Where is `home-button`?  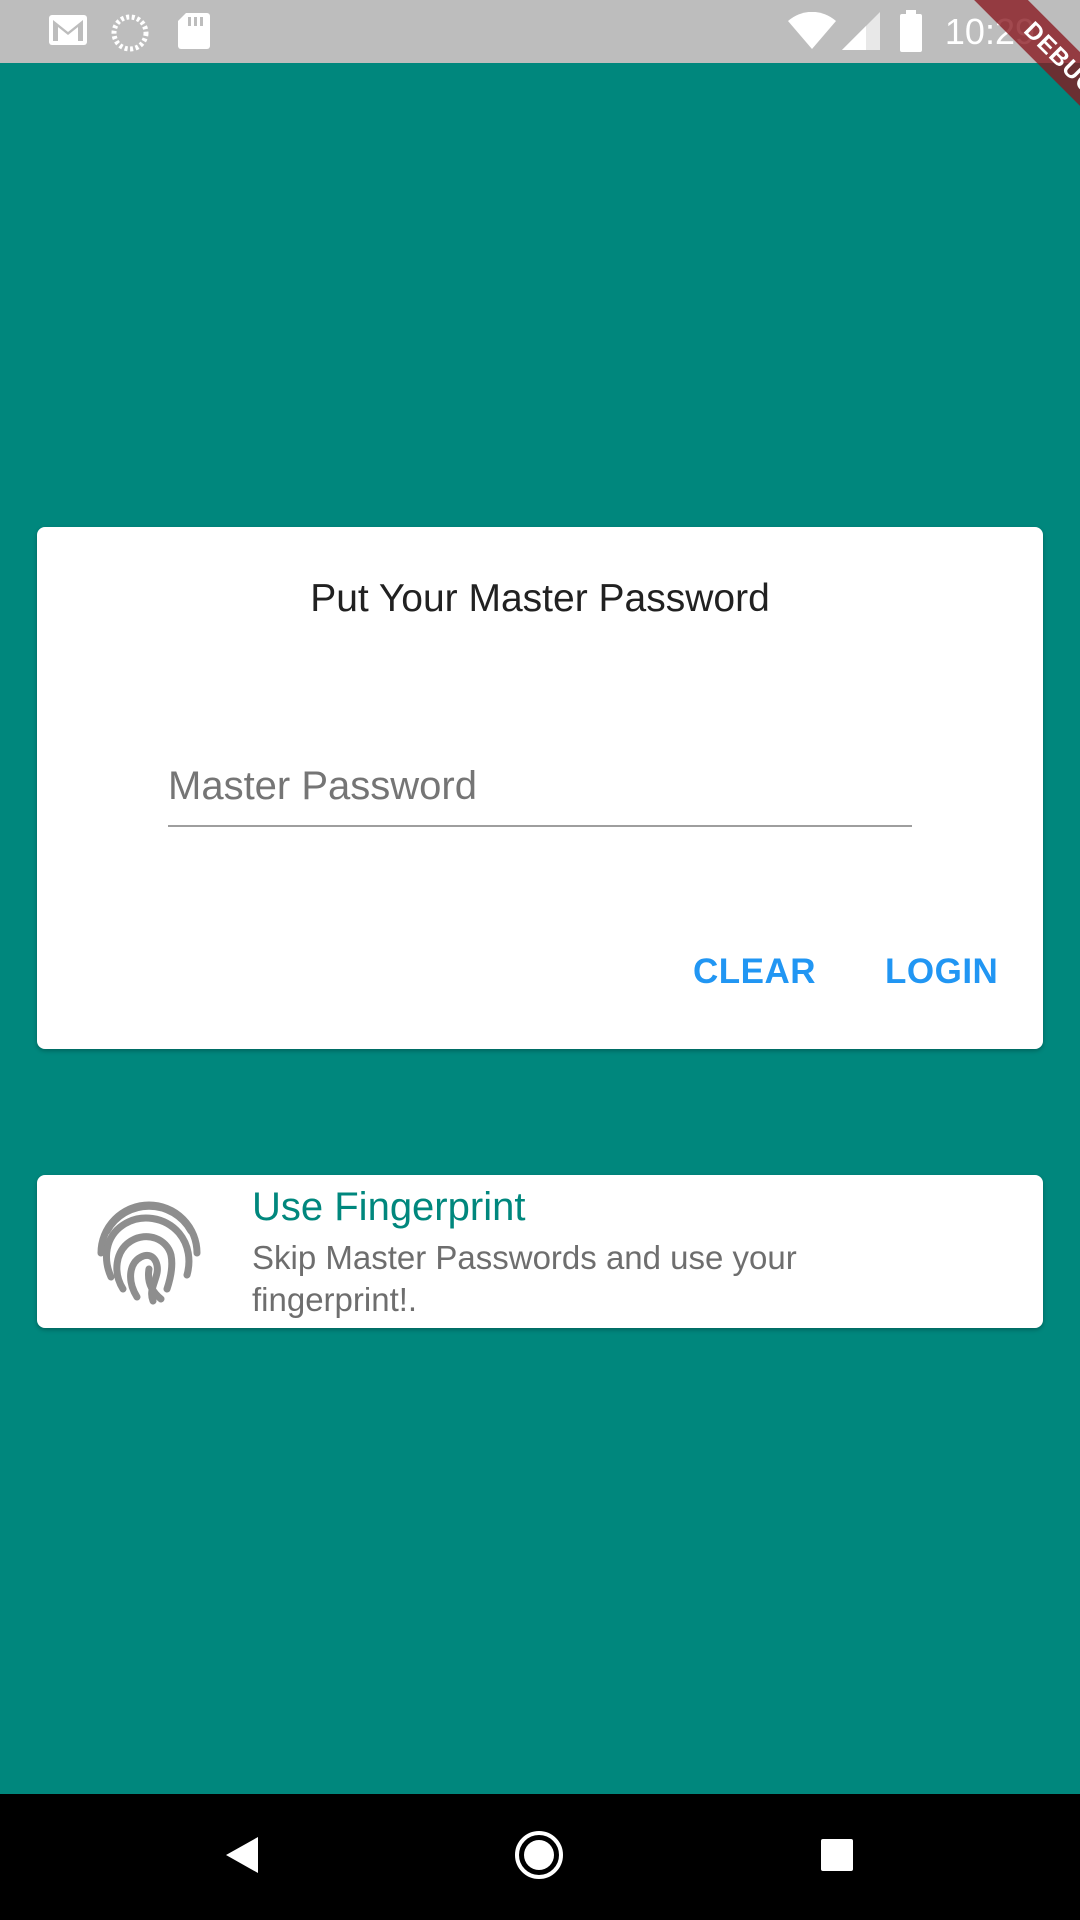
home-button is located at coordinates (539, 1857).